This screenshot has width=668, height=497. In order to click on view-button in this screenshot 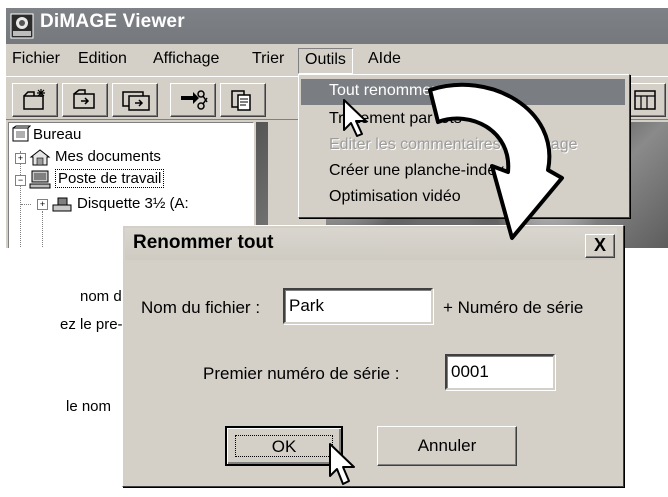, I will do `click(645, 100)`.